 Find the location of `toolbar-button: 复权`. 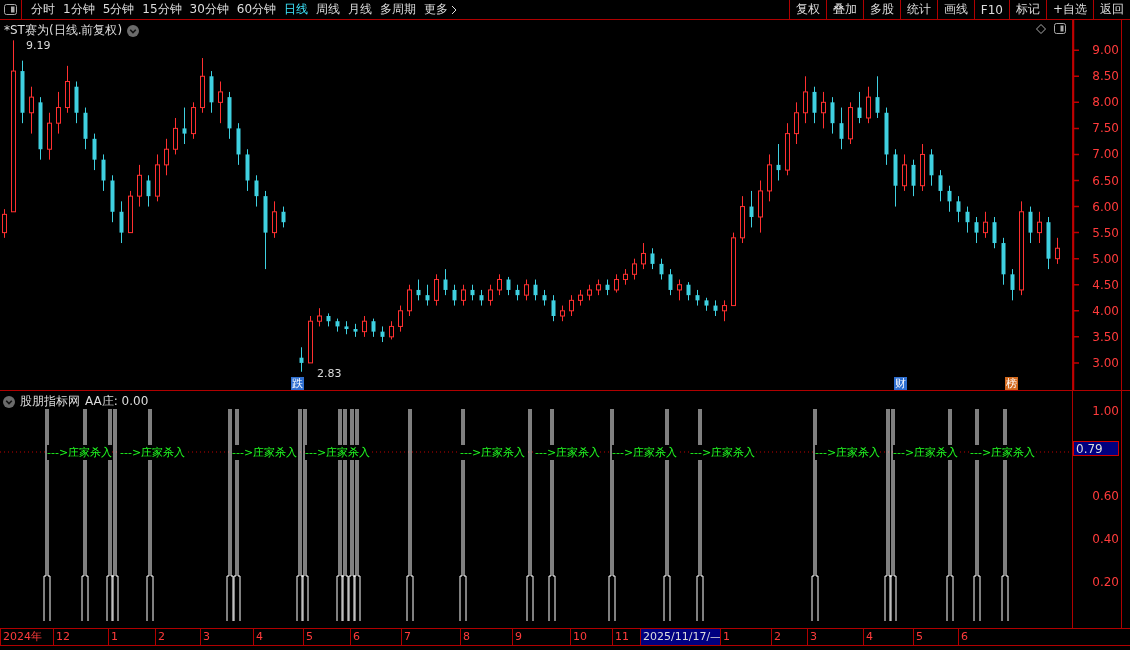

toolbar-button: 复权 is located at coordinates (807, 9).